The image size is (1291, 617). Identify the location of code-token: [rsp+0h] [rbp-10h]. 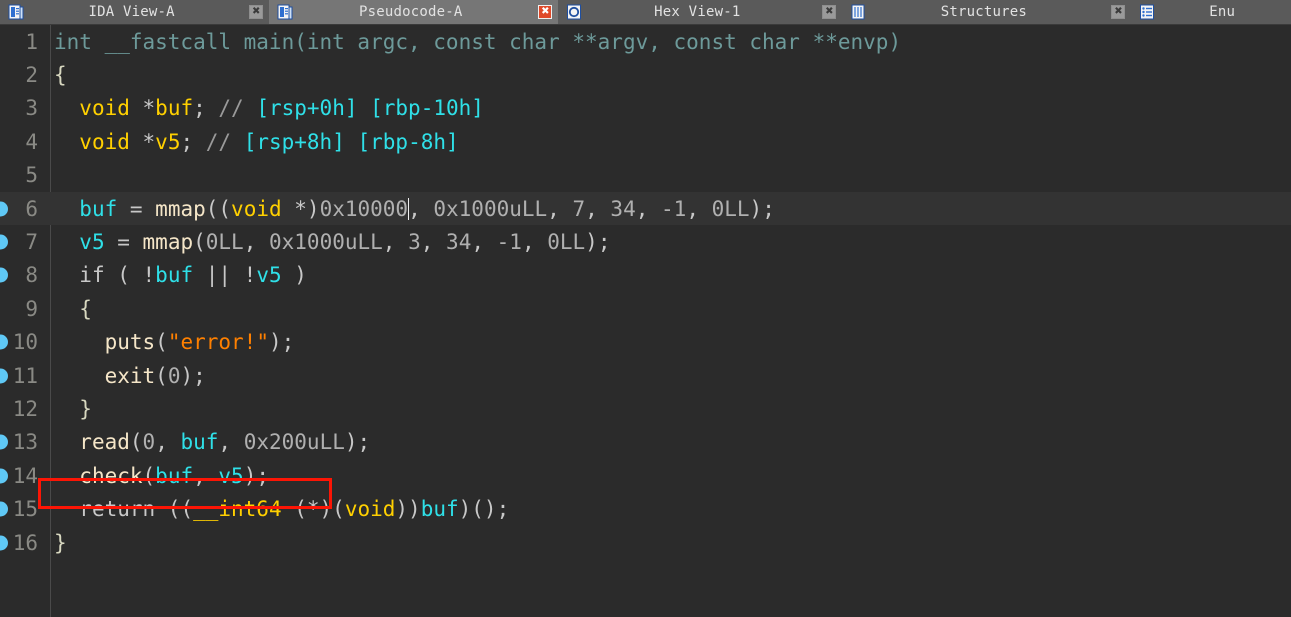
(370, 108).